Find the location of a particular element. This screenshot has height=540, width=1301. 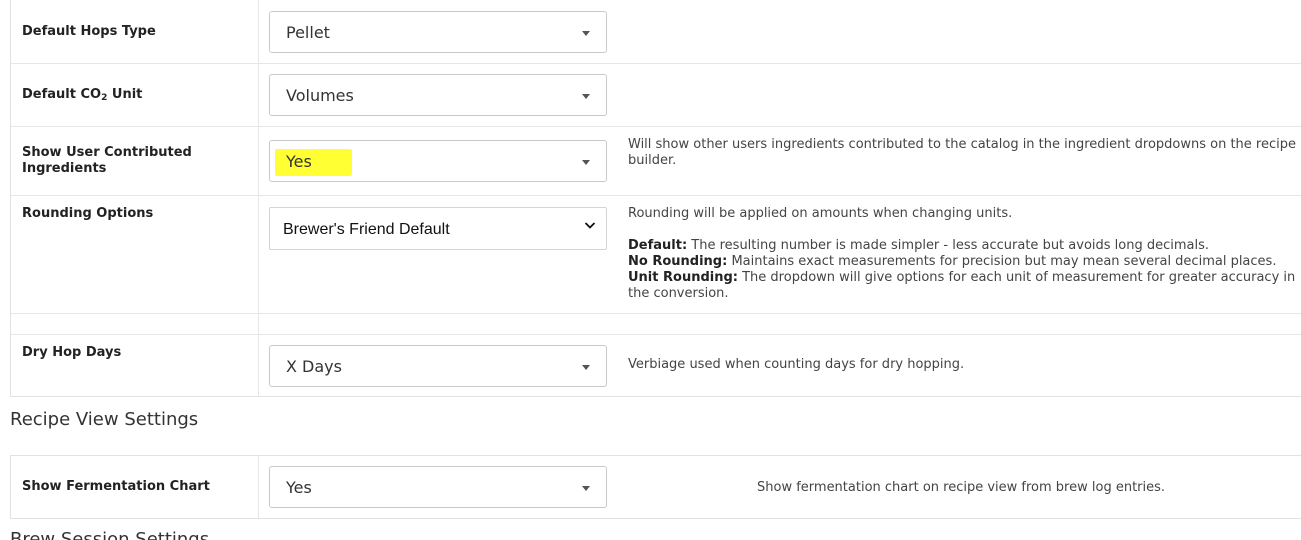

recipe-view-section-title: Recipe View Settings is located at coordinates (104, 419).